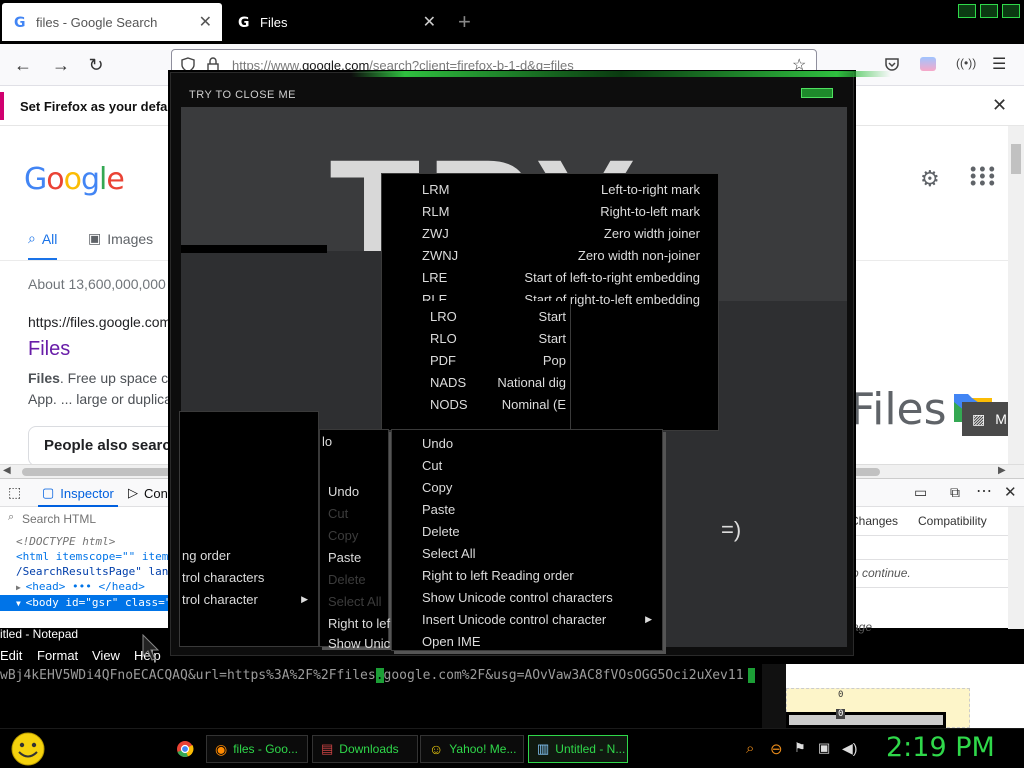  What do you see at coordinates (437, 487) in the screenshot?
I see `menu-item-copy: Copy` at bounding box center [437, 487].